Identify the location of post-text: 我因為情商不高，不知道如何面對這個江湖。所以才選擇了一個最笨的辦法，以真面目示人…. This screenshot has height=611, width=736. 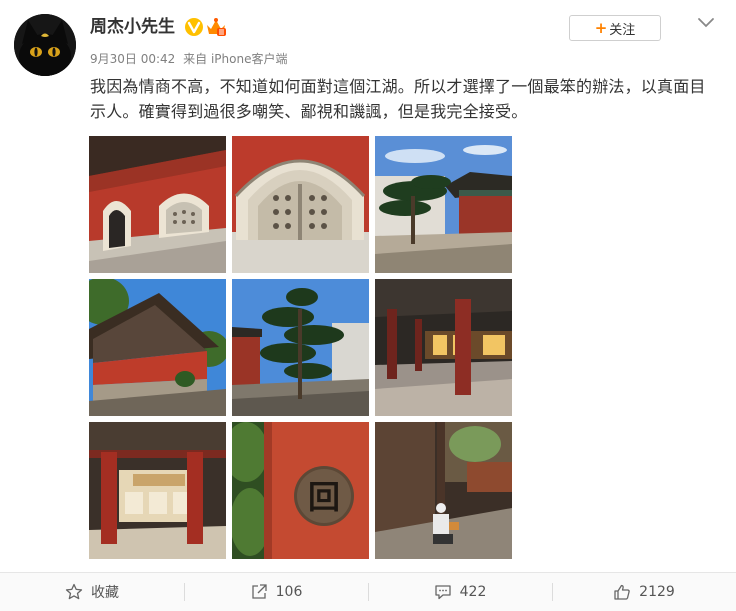
(398, 99).